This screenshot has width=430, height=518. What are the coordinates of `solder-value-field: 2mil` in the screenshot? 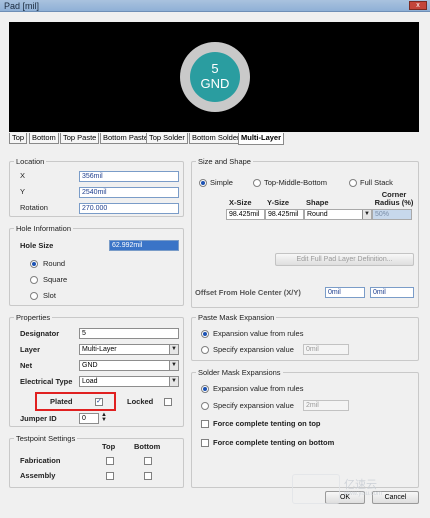 It's located at (326, 405).